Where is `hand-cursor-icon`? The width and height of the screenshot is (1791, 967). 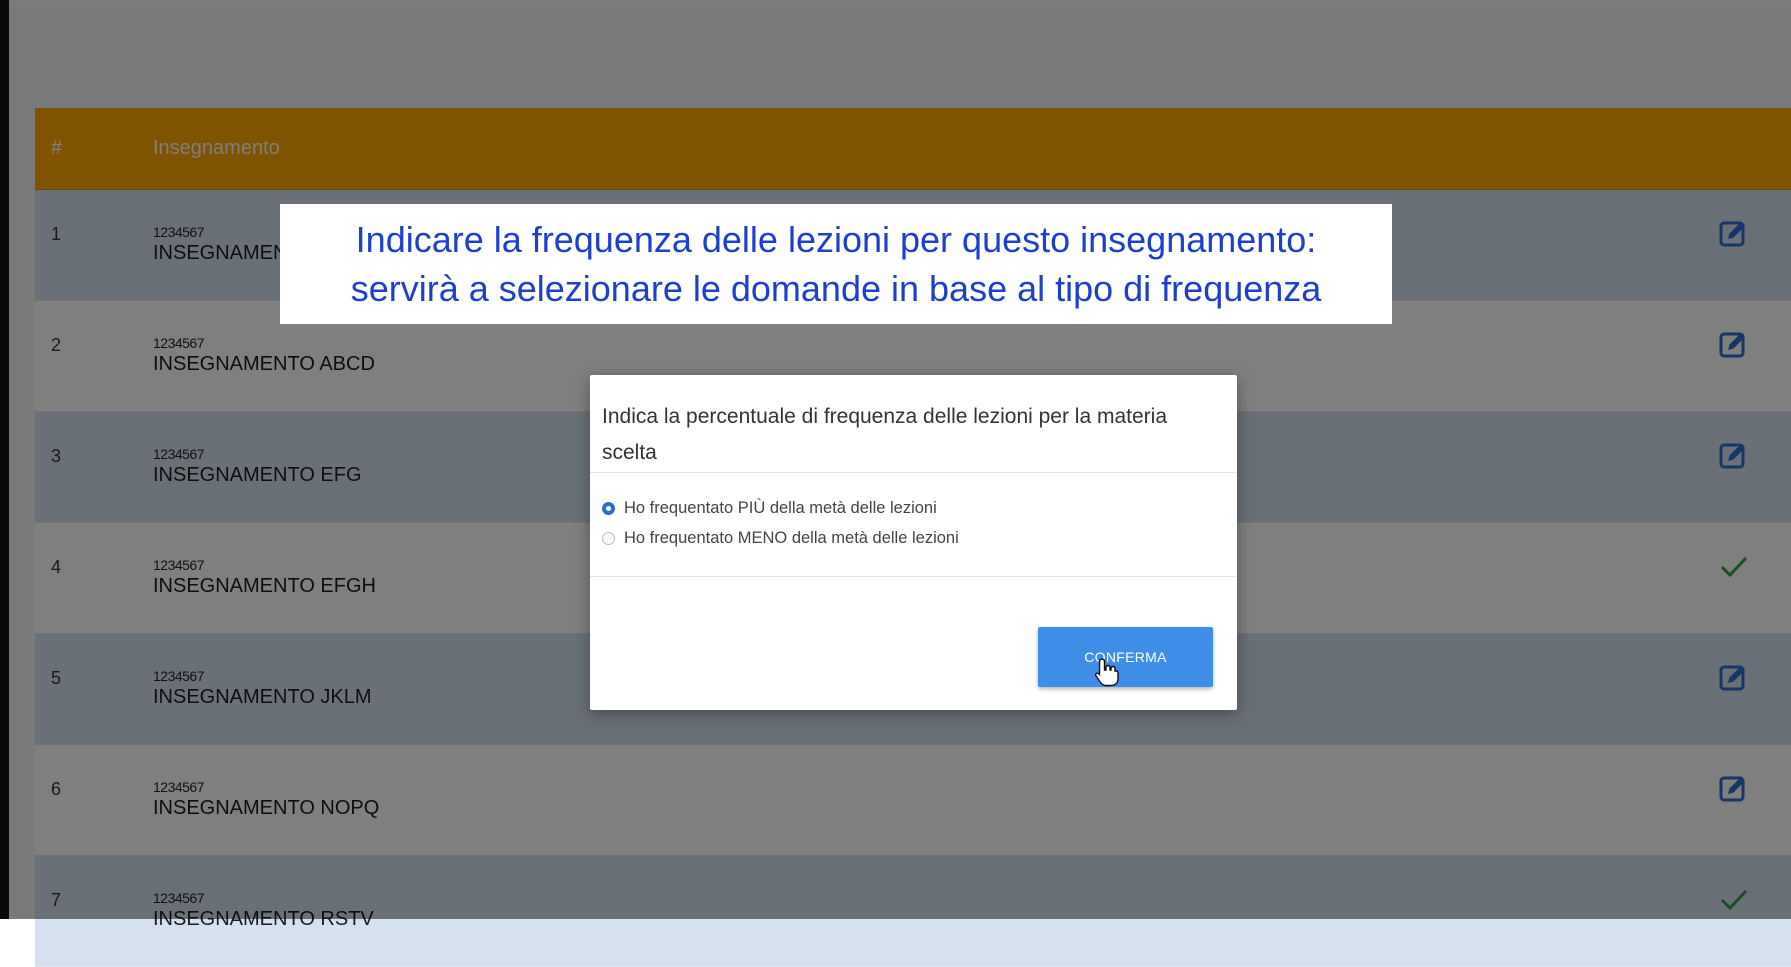 hand-cursor-icon is located at coordinates (1107, 672).